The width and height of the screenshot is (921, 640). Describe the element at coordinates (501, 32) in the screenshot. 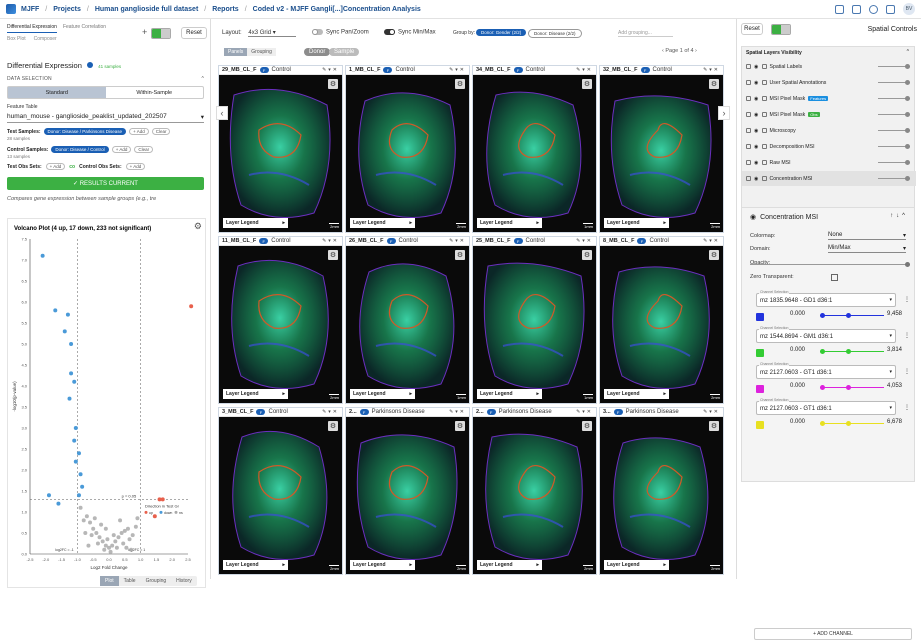

I see `group-chip-gender: Donor: Gender (2/2)` at that location.